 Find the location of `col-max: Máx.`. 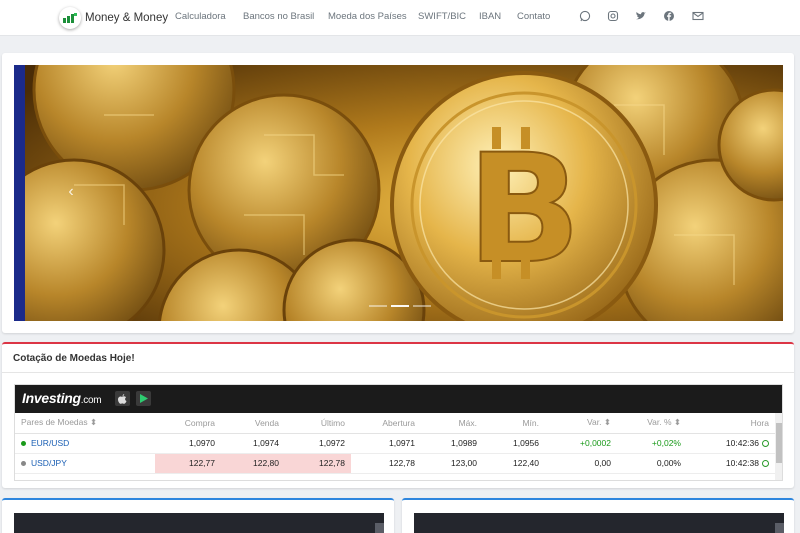

col-max: Máx. is located at coordinates (452, 423).